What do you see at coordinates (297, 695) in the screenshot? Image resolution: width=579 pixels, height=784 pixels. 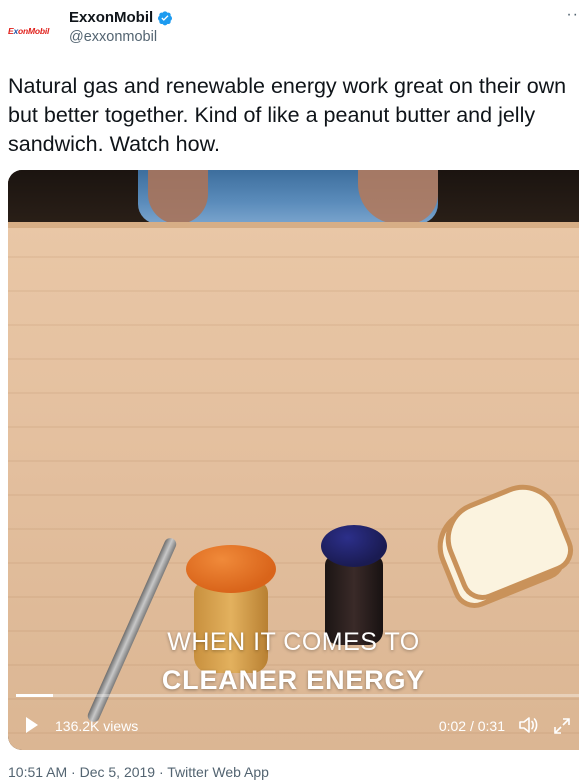 I see `video-progress-bar` at bounding box center [297, 695].